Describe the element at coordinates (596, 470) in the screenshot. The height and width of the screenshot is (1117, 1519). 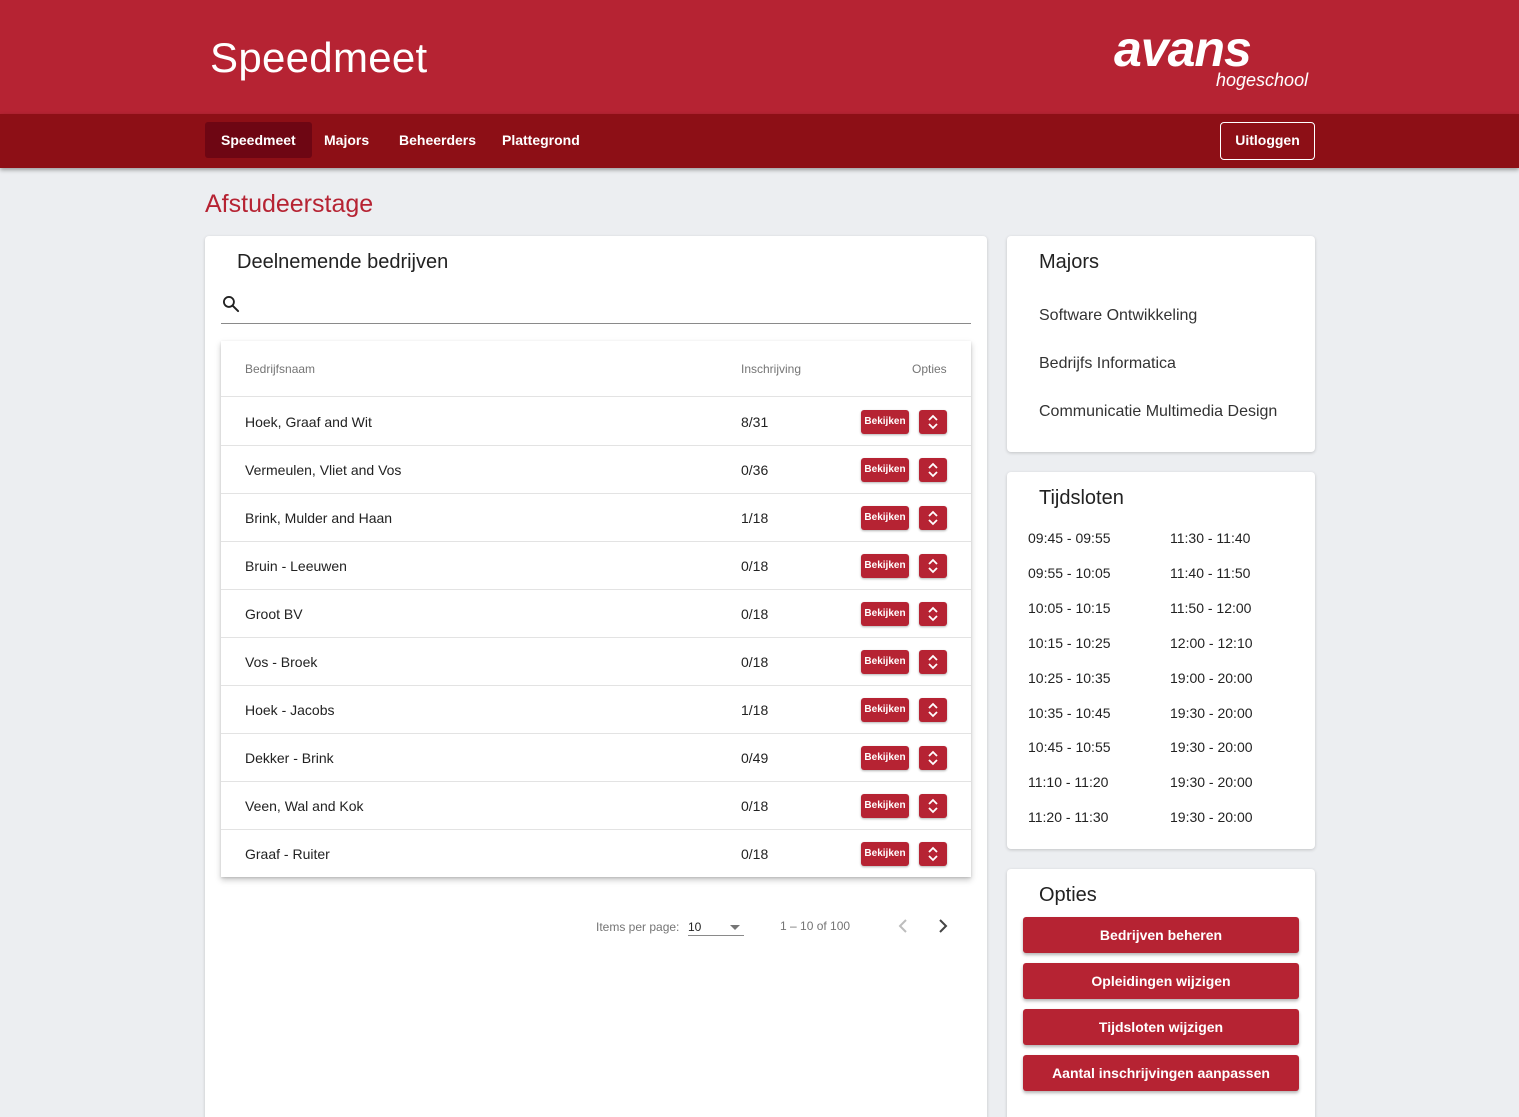
I see `table-row: Vermeulen, Vliet and Vos 0/36 Bekijken` at that location.